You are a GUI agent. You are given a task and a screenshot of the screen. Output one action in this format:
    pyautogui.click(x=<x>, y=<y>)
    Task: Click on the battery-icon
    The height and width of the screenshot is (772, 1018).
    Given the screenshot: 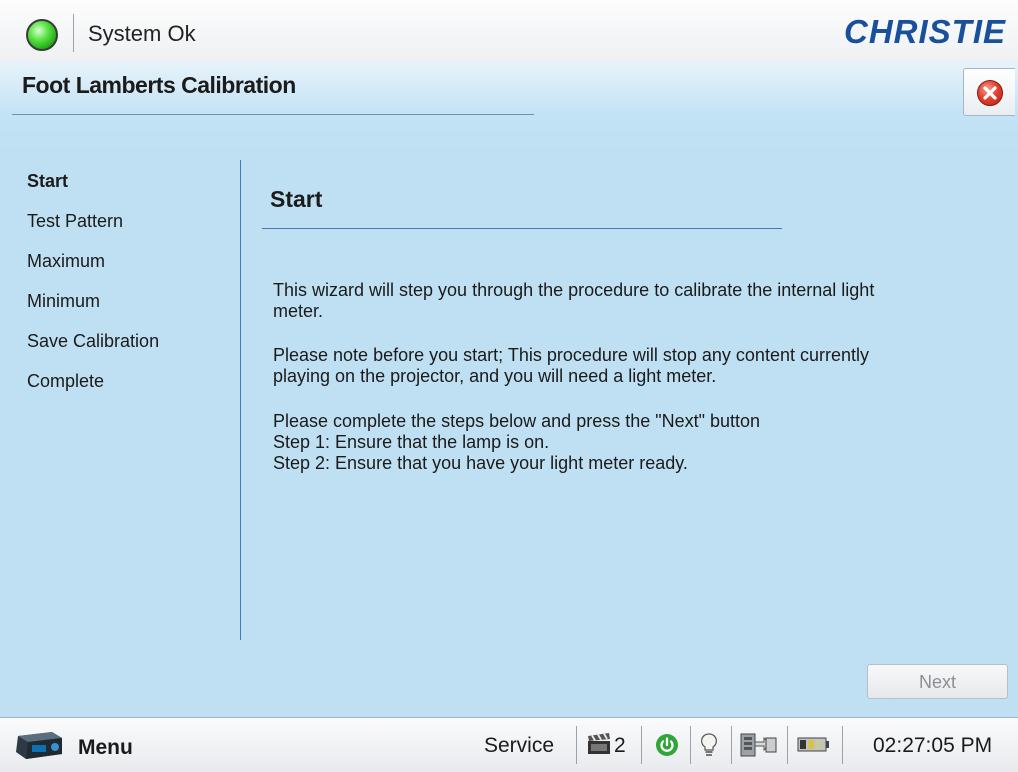 What is the action you would take?
    pyautogui.click(x=813, y=744)
    